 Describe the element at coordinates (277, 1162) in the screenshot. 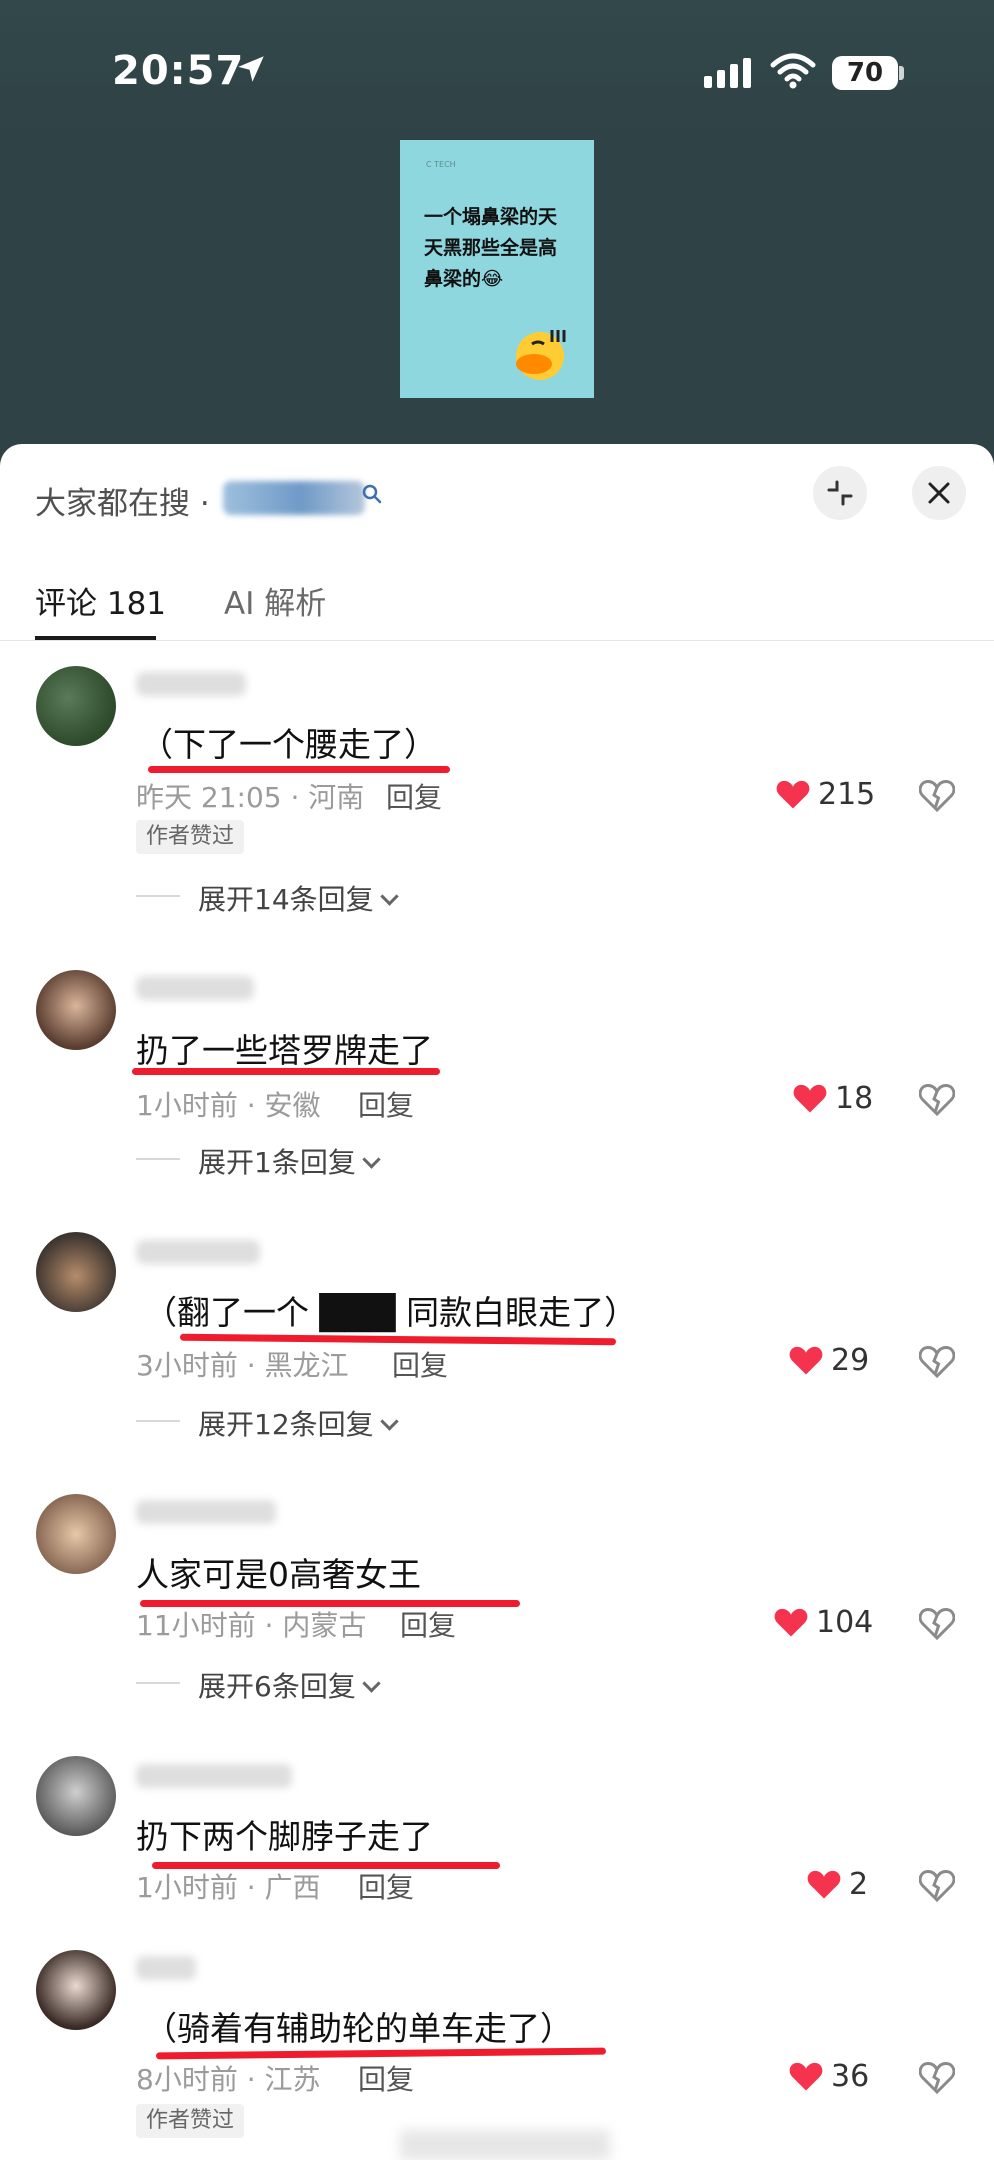

I see `expand-replies-label: 展开1条回复` at that location.